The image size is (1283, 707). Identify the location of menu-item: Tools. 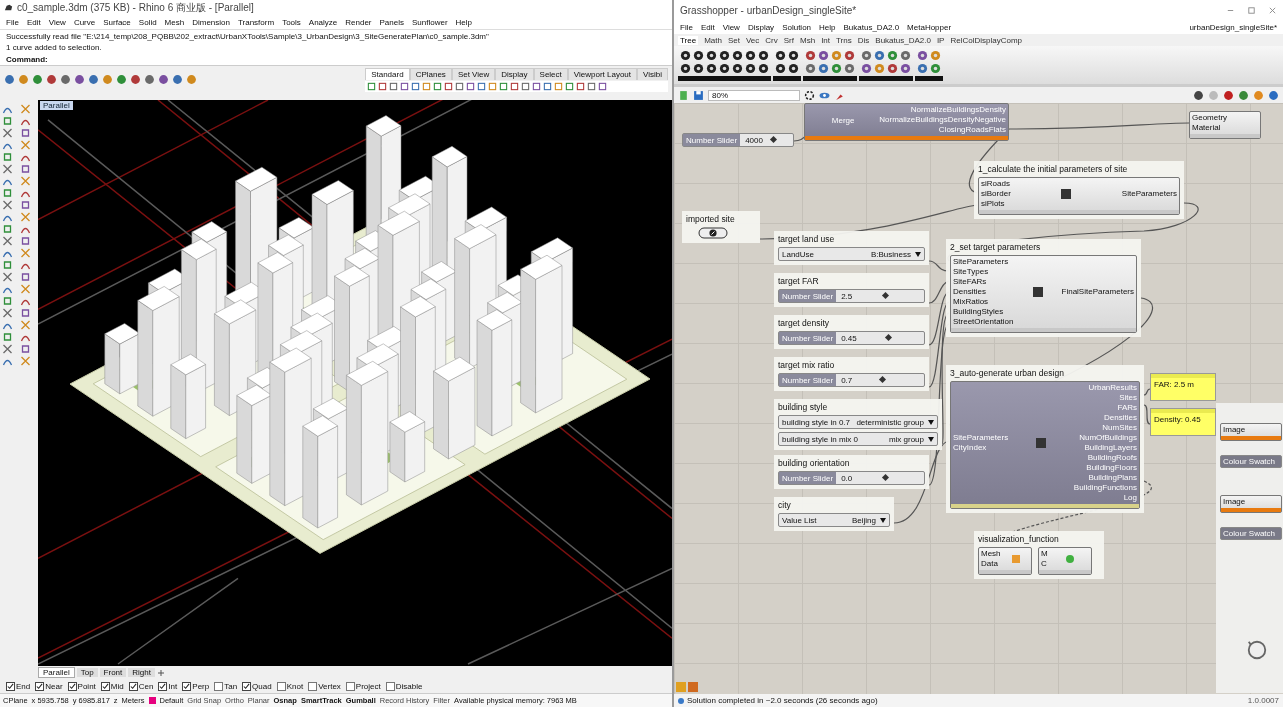
(291, 22).